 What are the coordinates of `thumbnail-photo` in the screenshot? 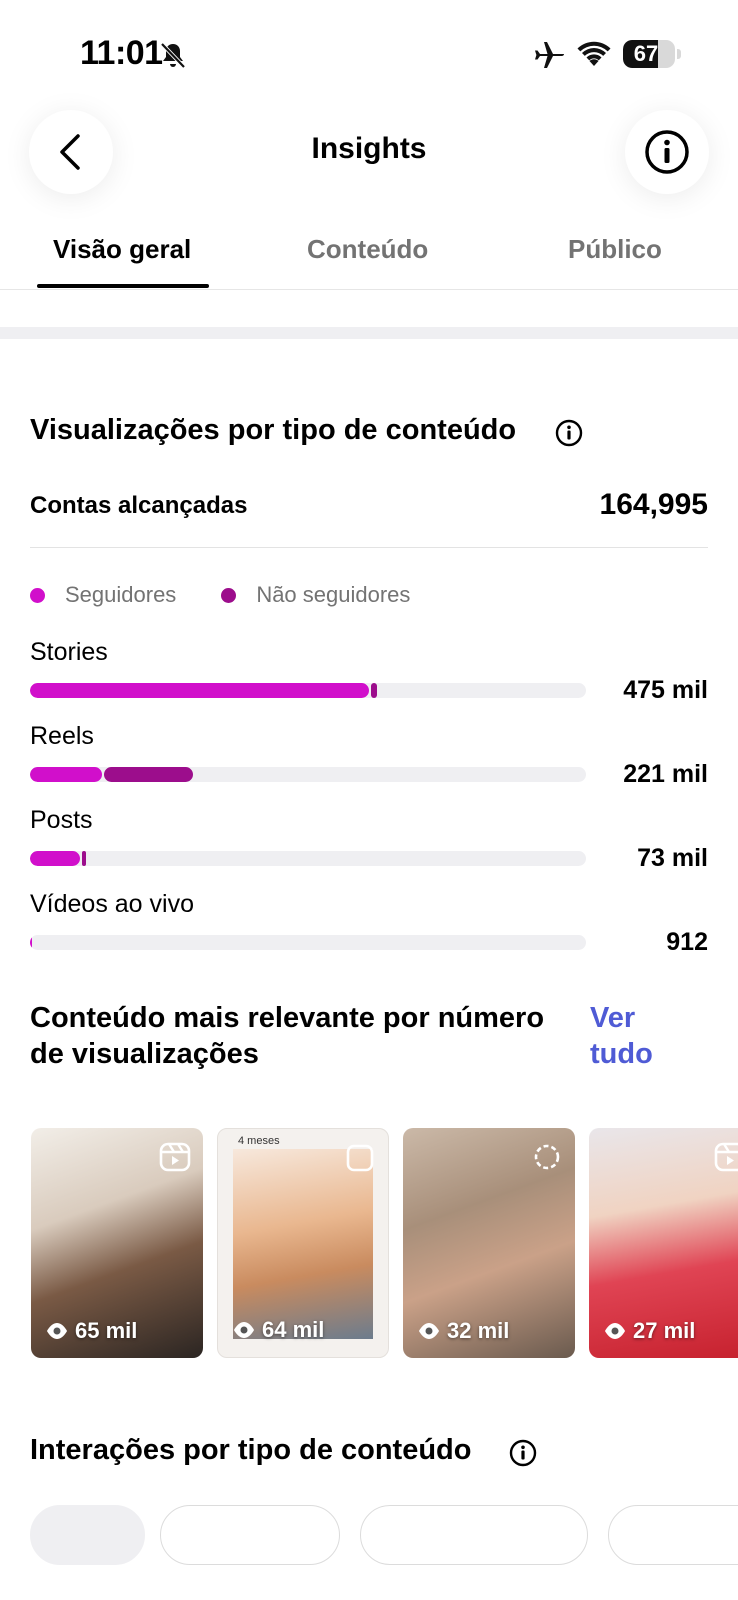 It's located at (303, 1244).